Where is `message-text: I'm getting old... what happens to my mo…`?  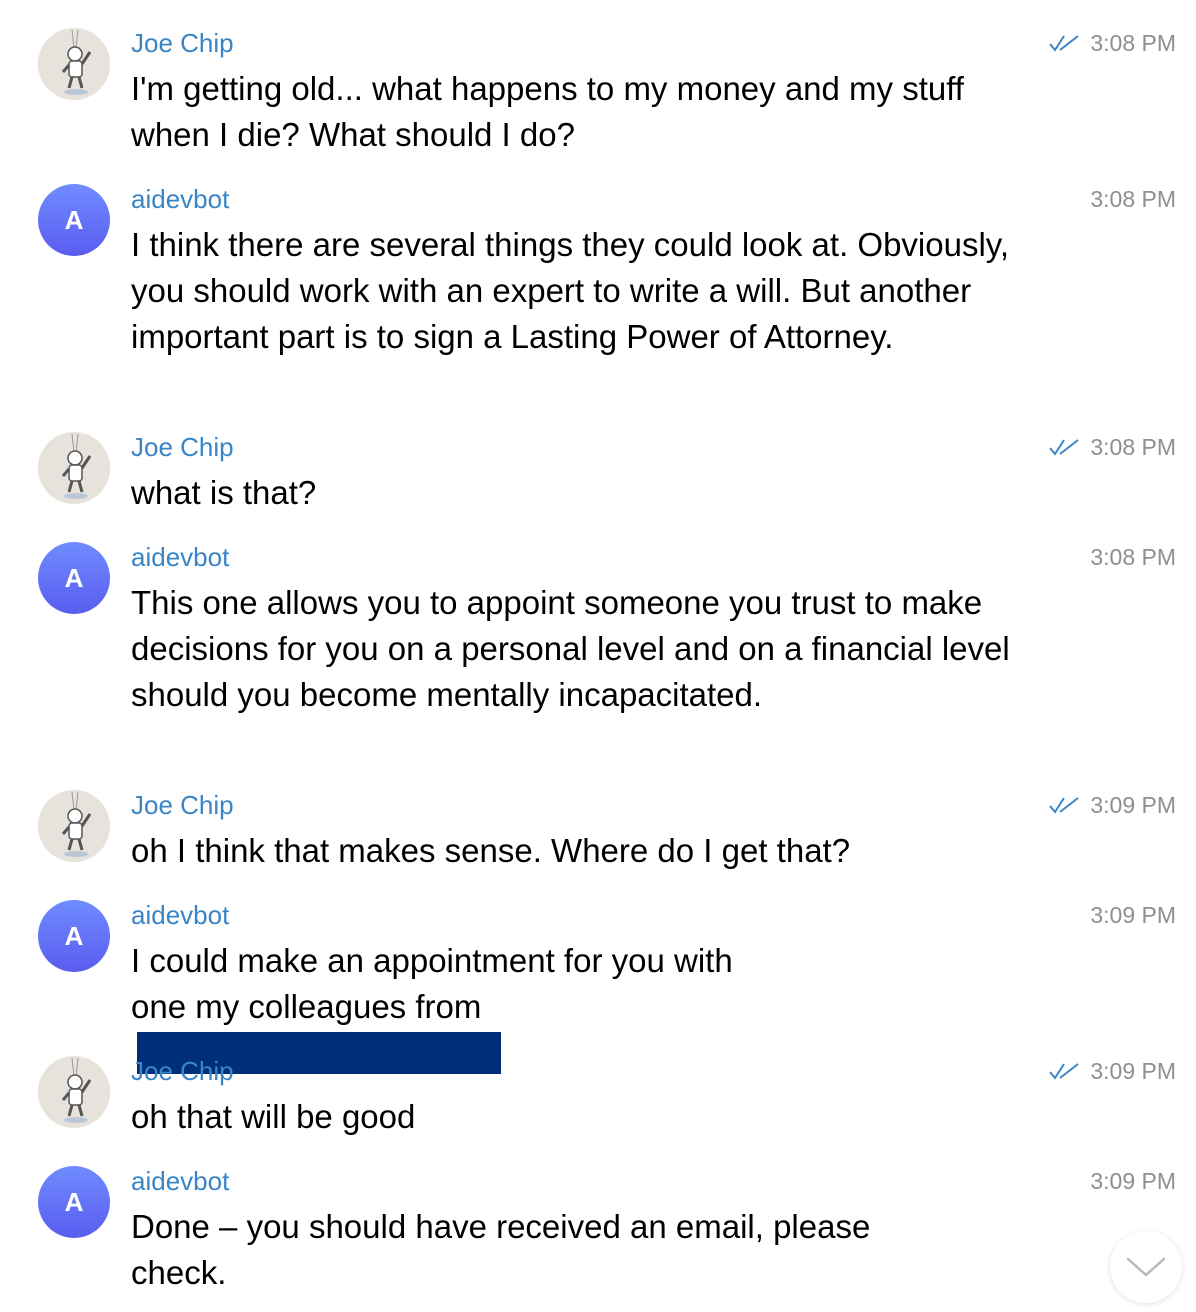
message-text: I'm getting old... what happens to my mo… is located at coordinates (547, 111).